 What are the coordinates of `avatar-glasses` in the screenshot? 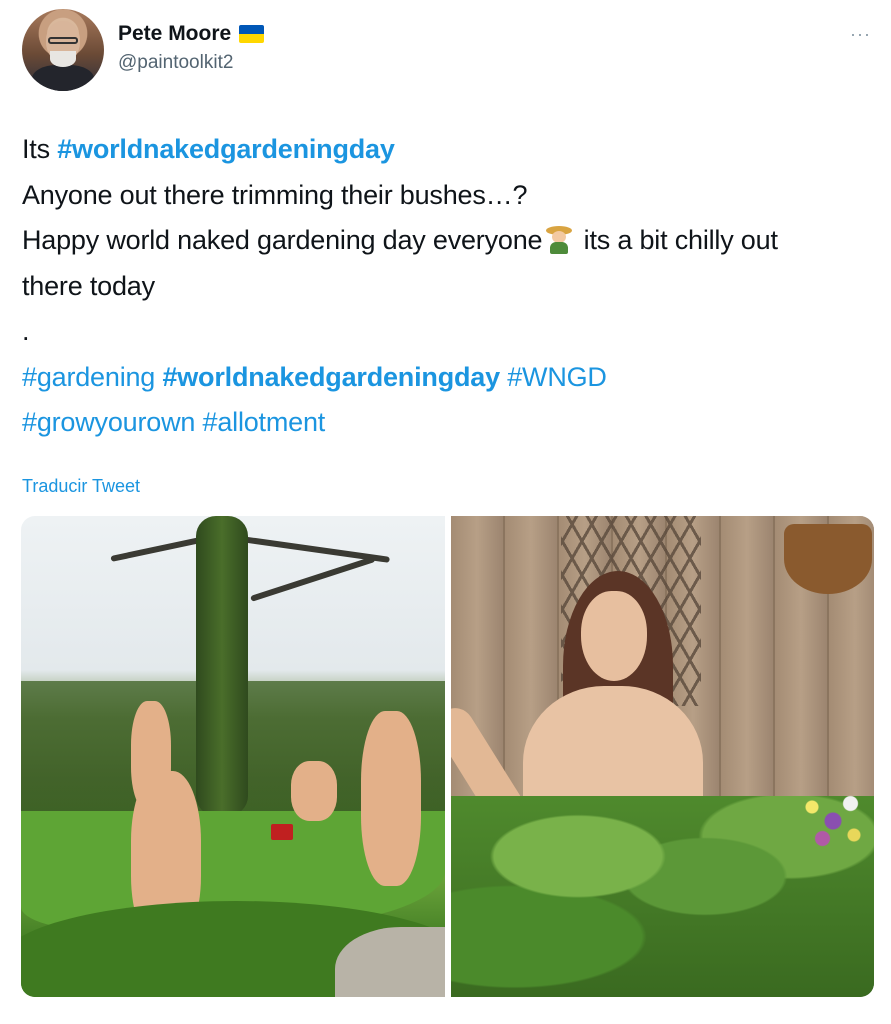 It's located at (63, 40).